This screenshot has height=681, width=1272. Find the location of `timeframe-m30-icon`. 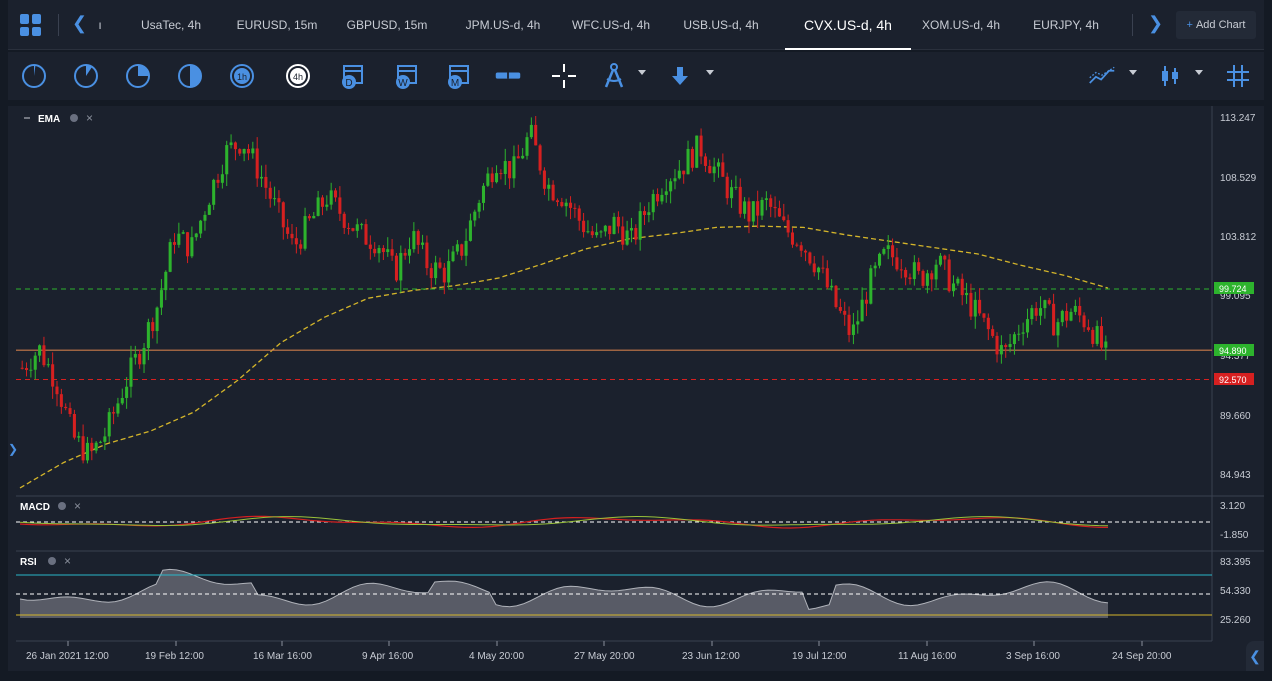

timeframe-m30-icon is located at coordinates (190, 76).